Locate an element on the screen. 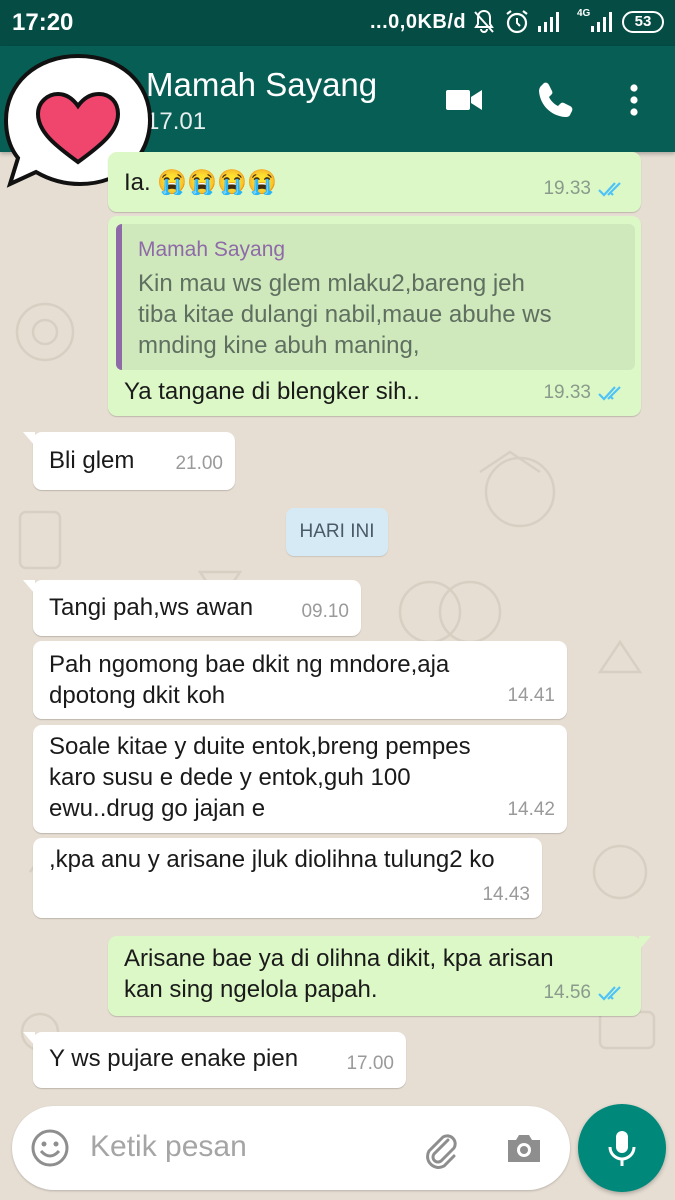 The width and height of the screenshot is (675, 1200). message-time: 14.56 is located at coordinates (567, 992).